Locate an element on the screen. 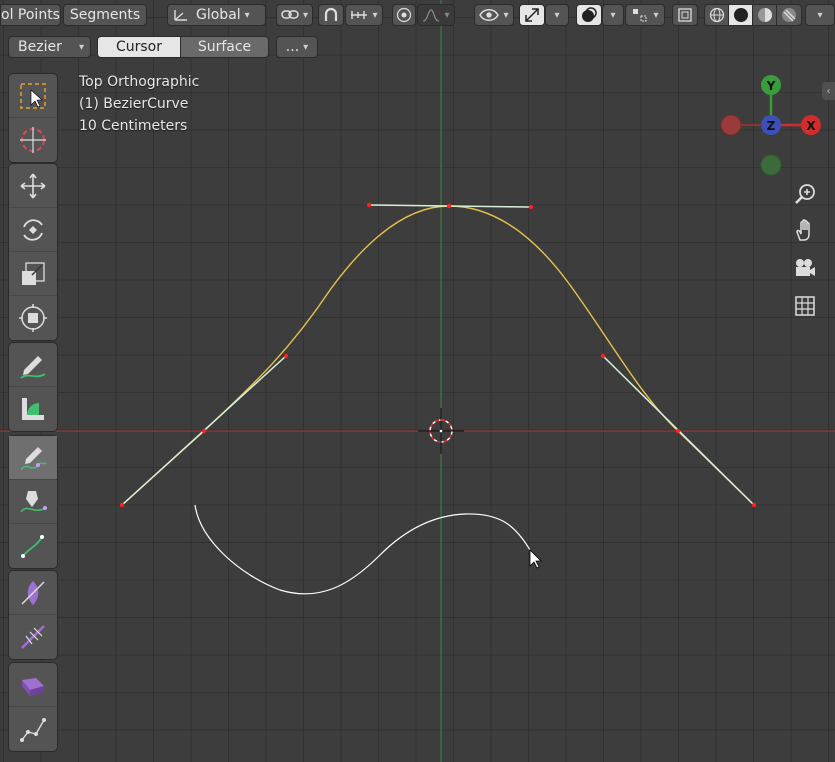 This screenshot has height=762, width=835. mouse-pointer-icon is located at coordinates (535, 559).